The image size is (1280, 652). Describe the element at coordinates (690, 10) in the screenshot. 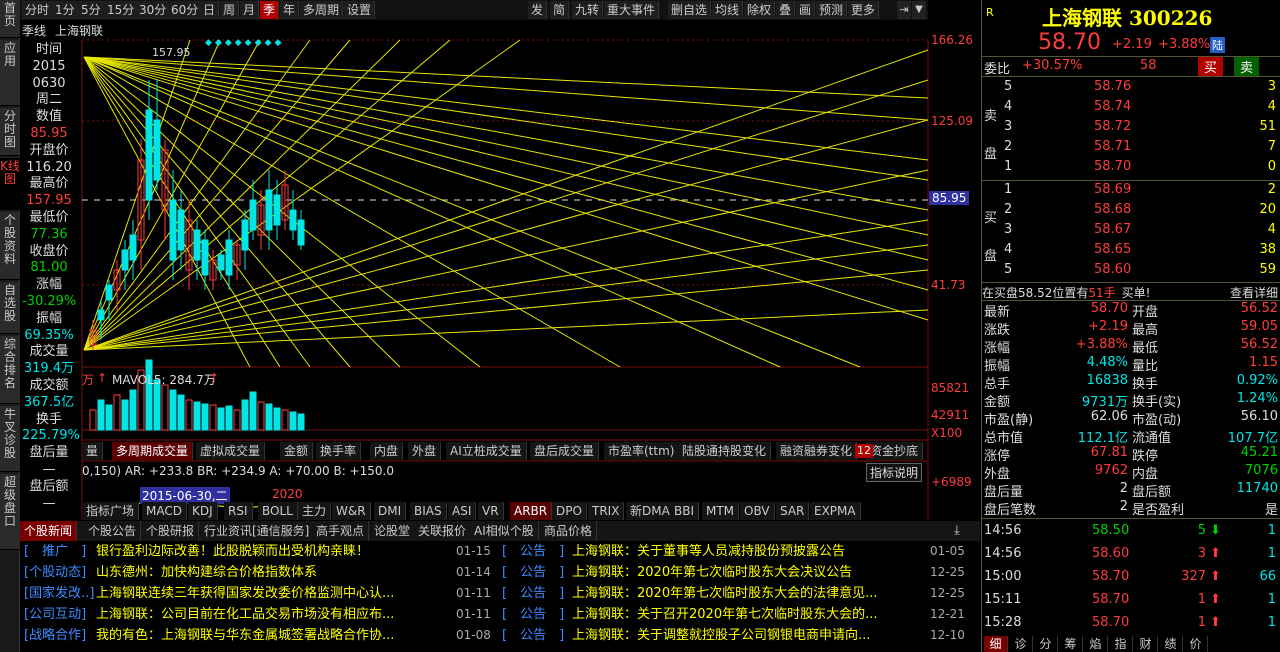

I see `toolbar-right-4: 删自选` at that location.